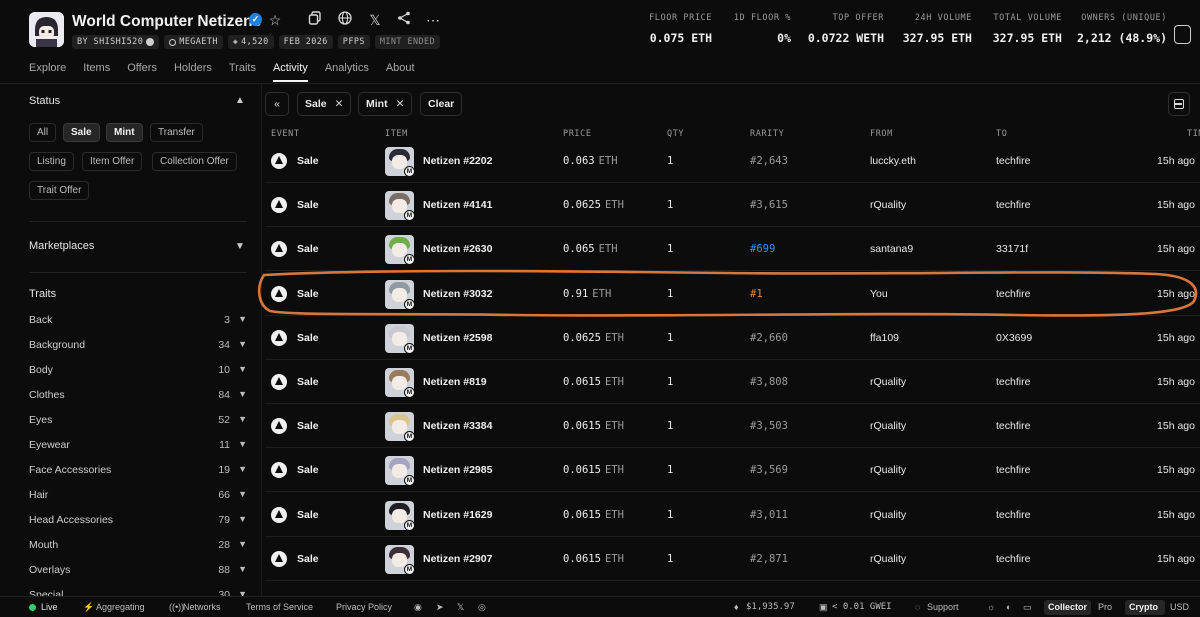 This screenshot has height=617, width=1200. I want to click on status-chip-mint: Mint, so click(124, 132).